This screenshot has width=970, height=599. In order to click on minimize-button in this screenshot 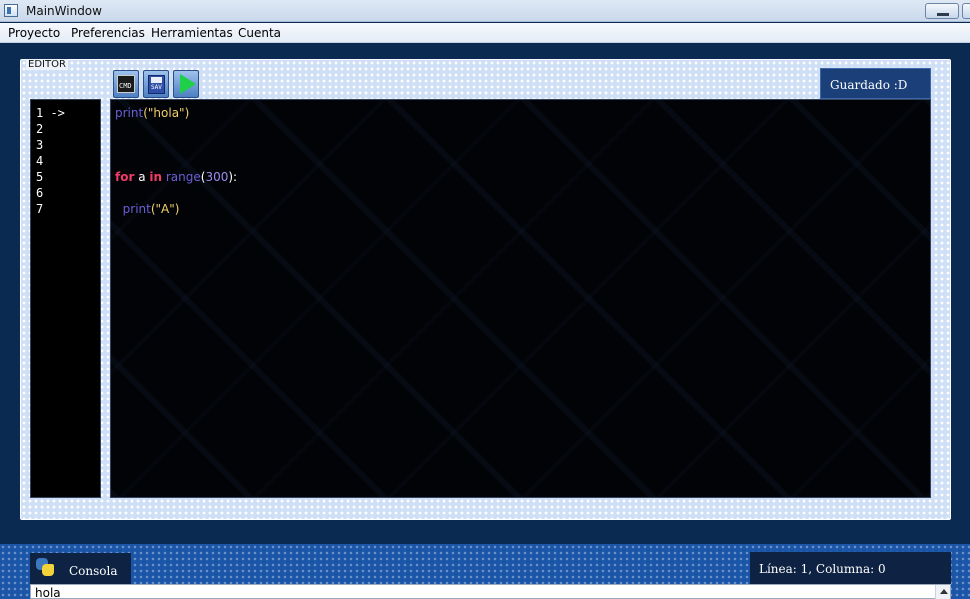, I will do `click(942, 11)`.